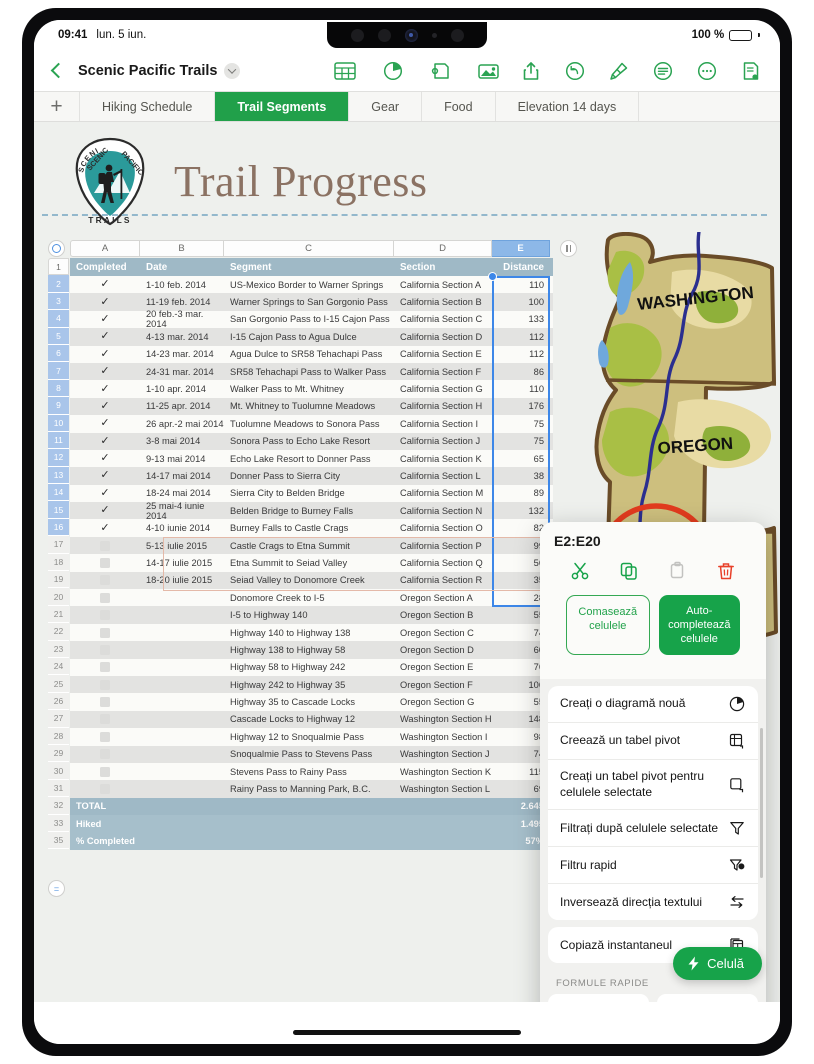 This screenshot has height=1064, width=814. What do you see at coordinates (58, 353) in the screenshot?
I see `row-header-6: 6` at bounding box center [58, 353].